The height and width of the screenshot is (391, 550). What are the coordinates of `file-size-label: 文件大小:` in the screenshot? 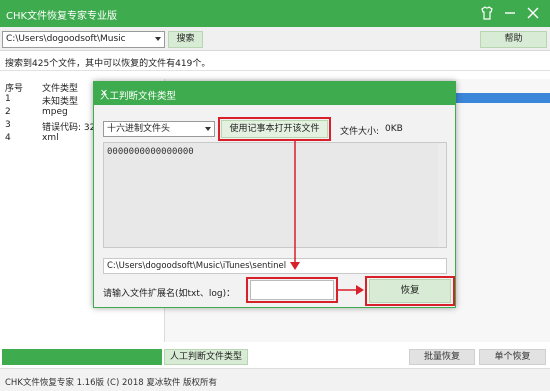 It's located at (360, 132).